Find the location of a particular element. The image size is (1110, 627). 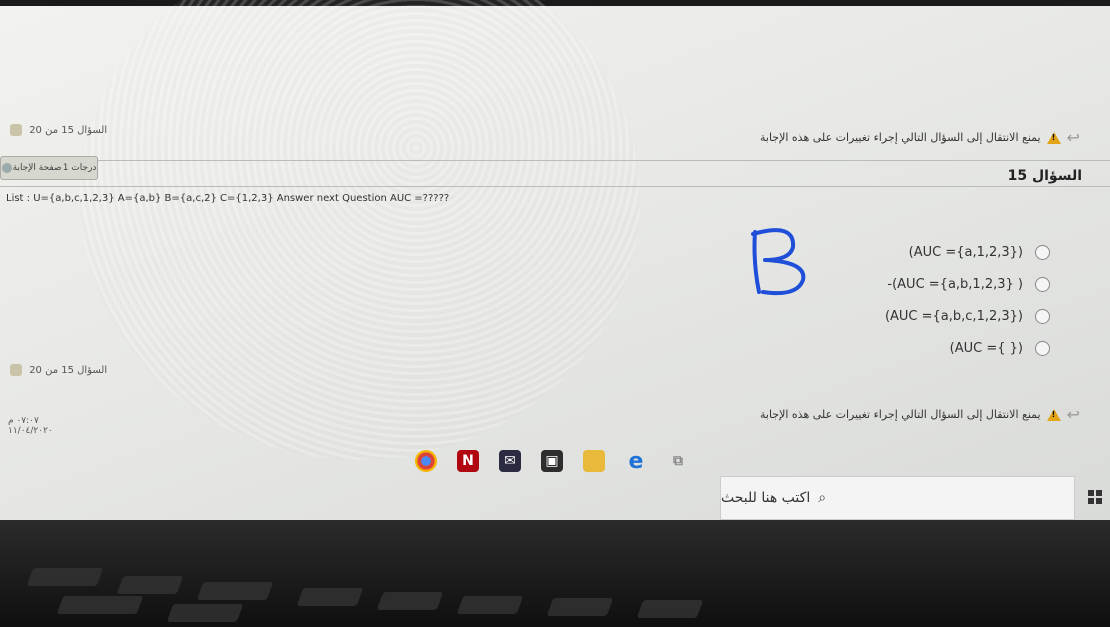

question-pager-top: السؤال 15 من 20 is located at coordinates (58, 130).